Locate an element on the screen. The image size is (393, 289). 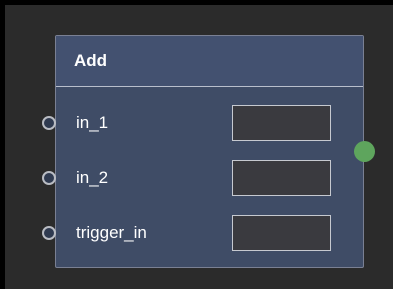
input-port-in_1-icon is located at coordinates (49, 123).